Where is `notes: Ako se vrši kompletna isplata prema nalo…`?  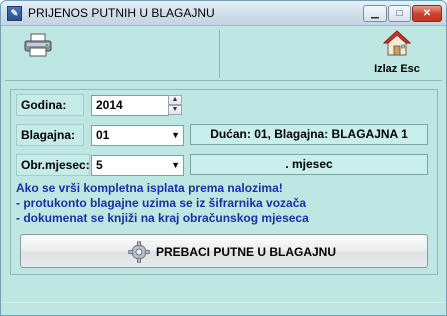 notes: Ako se vrši kompletna isplata prema nalo… is located at coordinates (221, 203).